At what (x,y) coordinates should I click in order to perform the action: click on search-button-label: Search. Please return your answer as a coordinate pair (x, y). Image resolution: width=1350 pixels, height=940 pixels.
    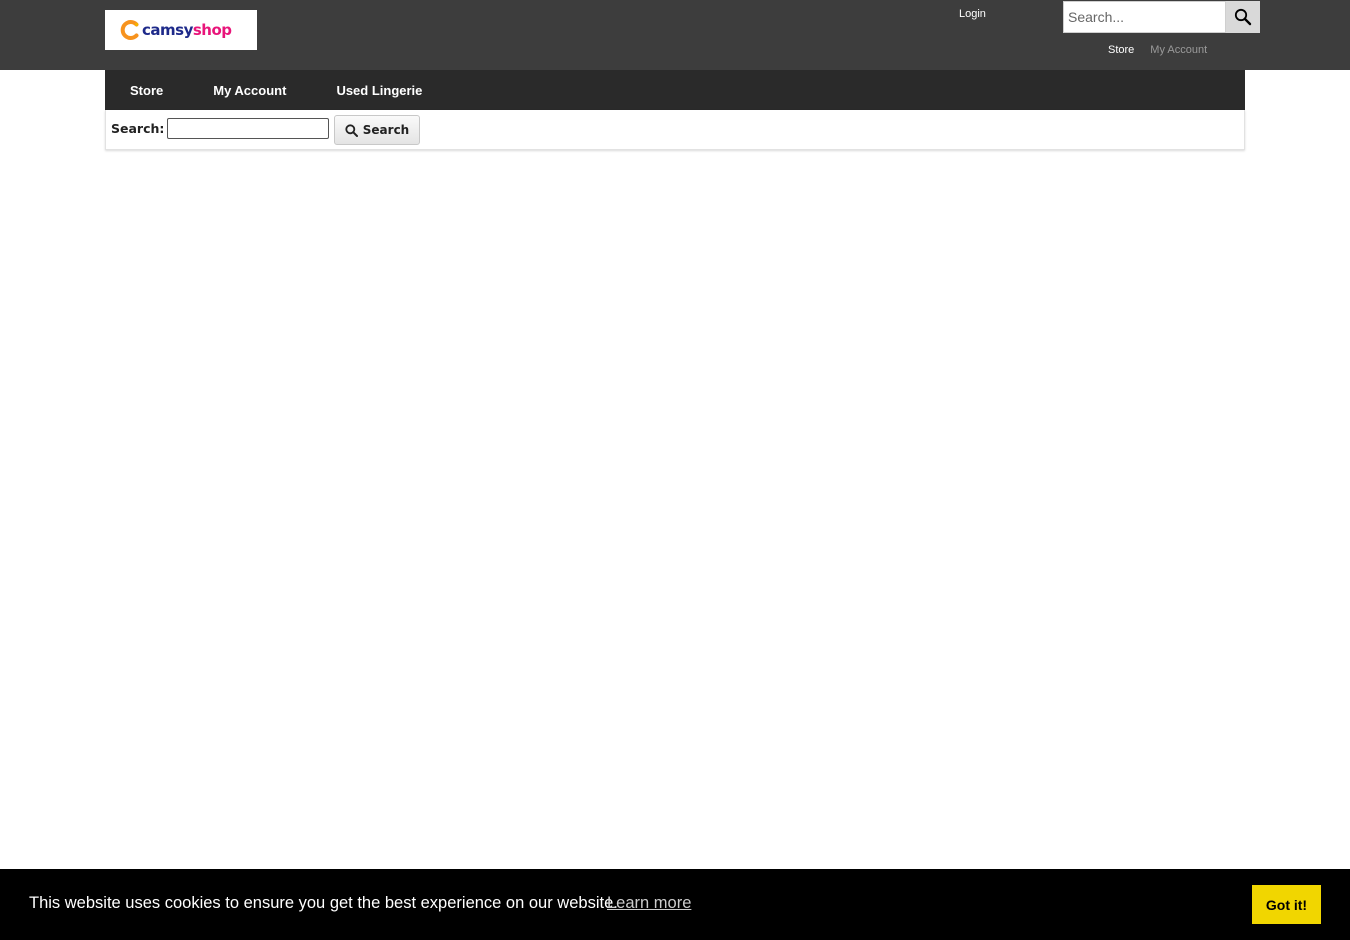
    Looking at the image, I should click on (386, 130).